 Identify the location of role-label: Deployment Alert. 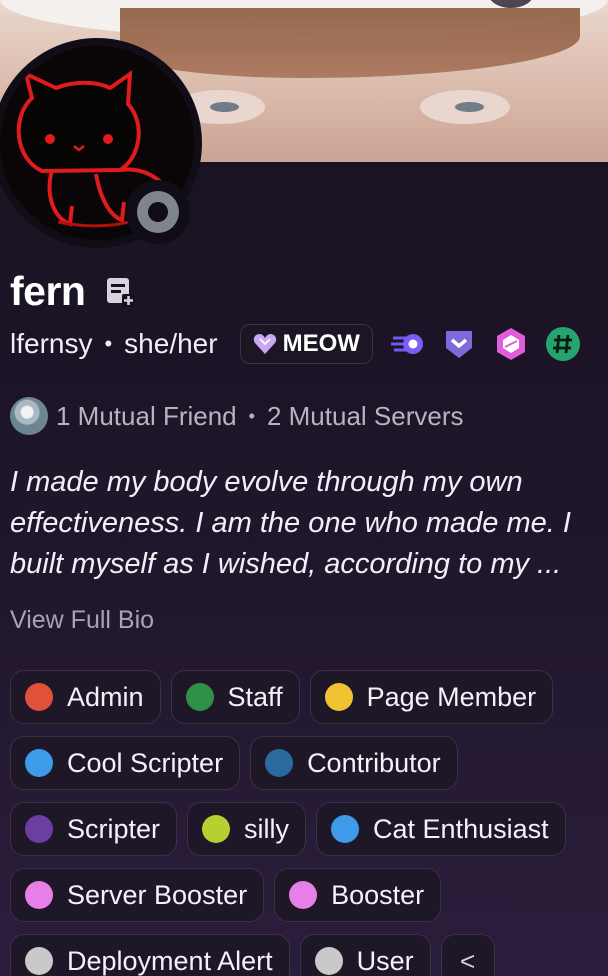
(170, 960).